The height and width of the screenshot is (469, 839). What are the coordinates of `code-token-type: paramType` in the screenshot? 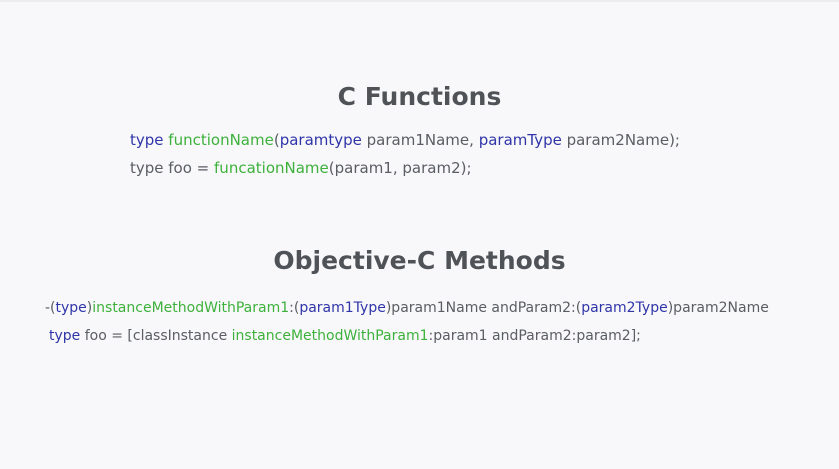 It's located at (520, 140).